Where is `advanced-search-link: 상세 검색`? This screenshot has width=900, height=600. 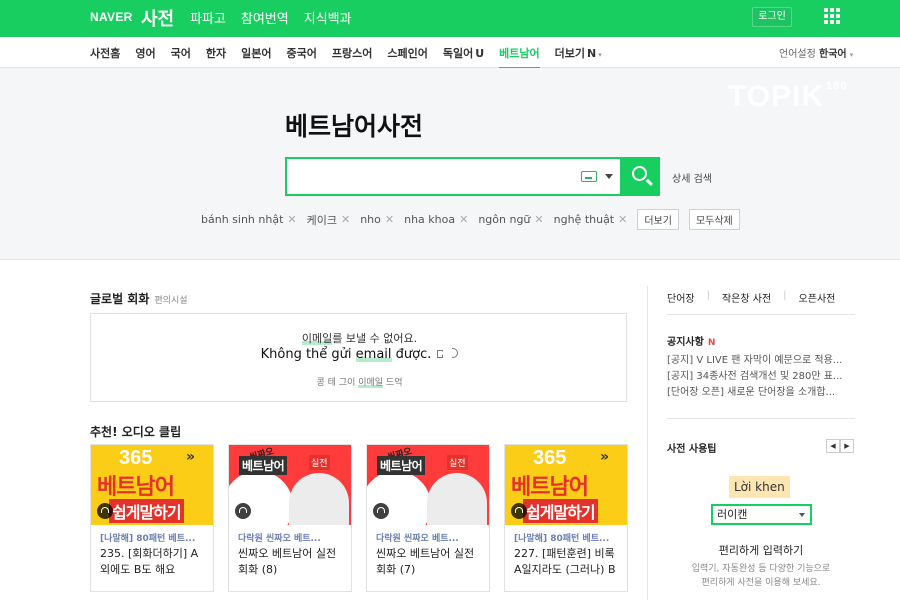
advanced-search-link: 상세 검색 is located at coordinates (692, 177).